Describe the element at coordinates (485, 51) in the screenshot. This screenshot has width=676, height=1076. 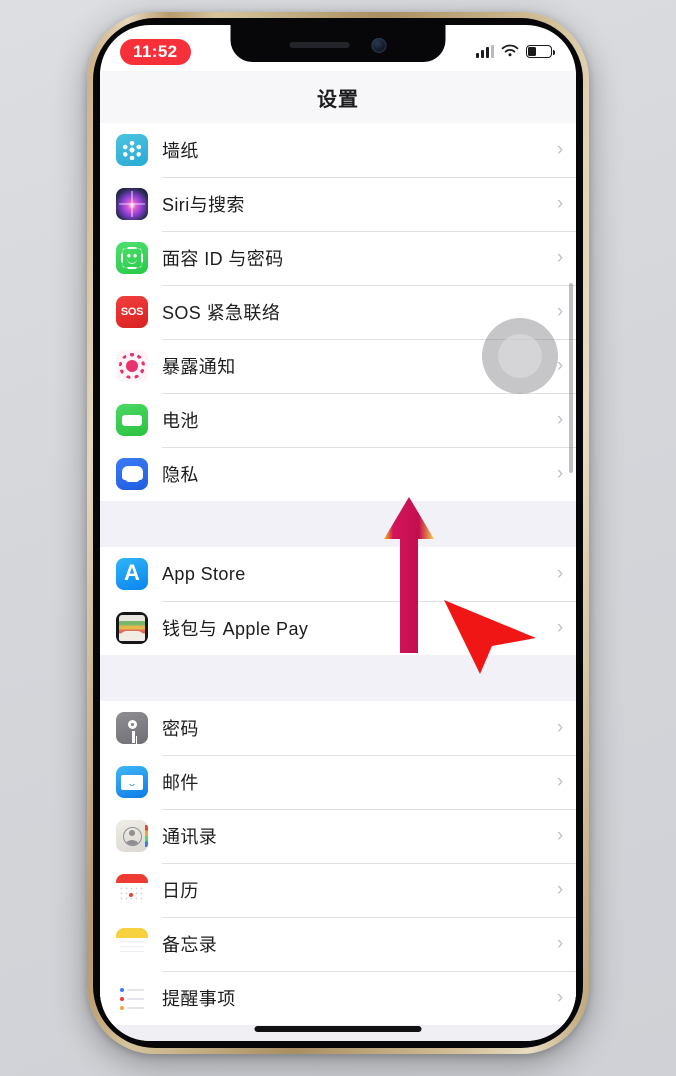
I see `cellular-signal-icon` at that location.